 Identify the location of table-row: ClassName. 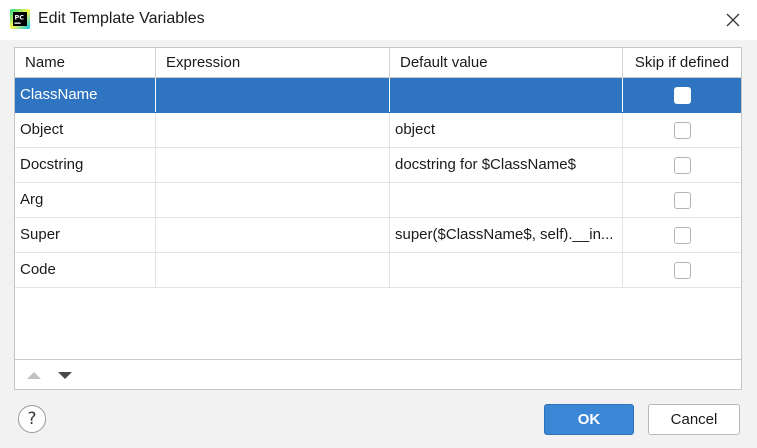
(378, 95).